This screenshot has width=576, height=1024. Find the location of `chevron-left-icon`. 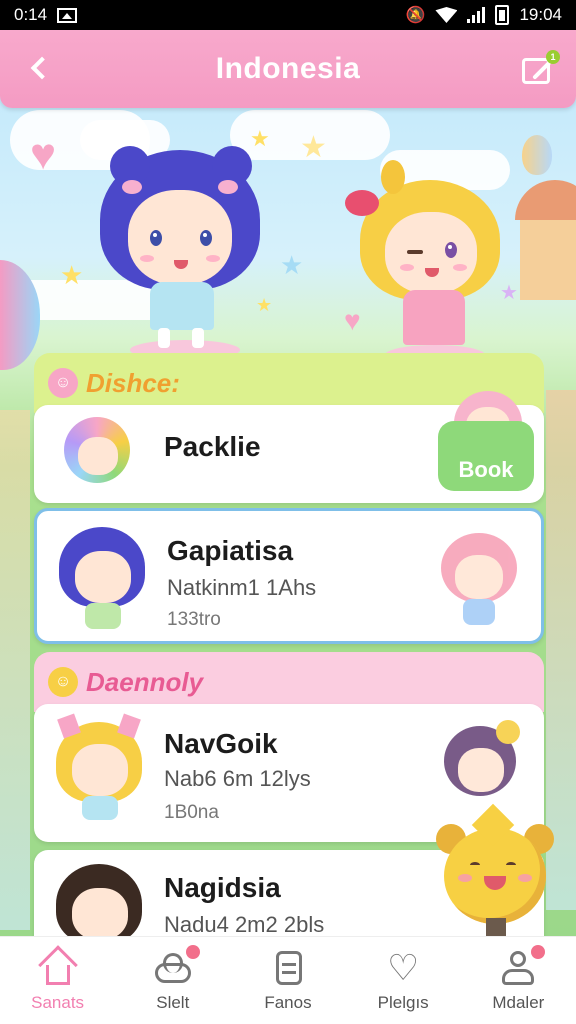

chevron-left-icon is located at coordinates (42, 68).